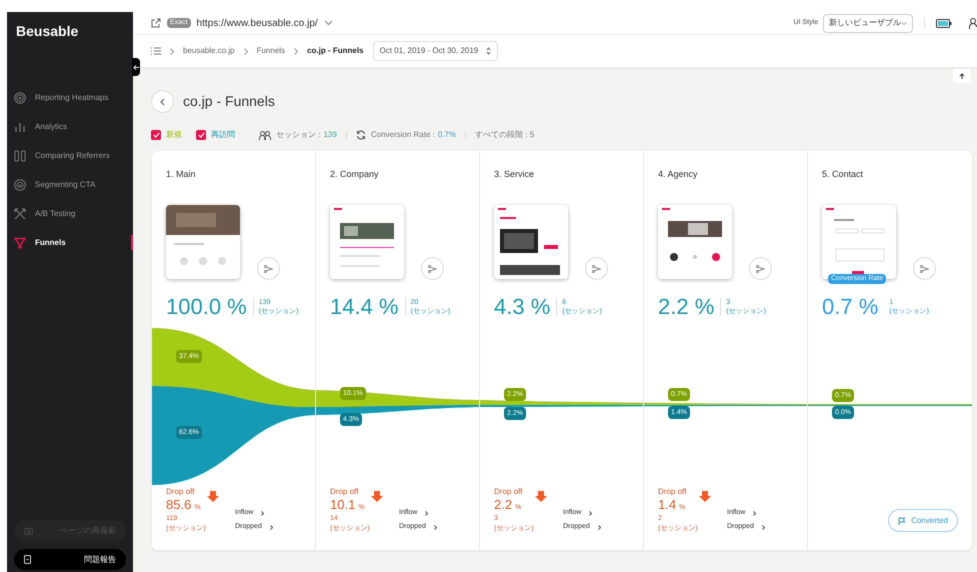 The image size is (977, 572). What do you see at coordinates (209, 51) in the screenshot?
I see `breadcrumb-link: beusable.co.jp` at bounding box center [209, 51].